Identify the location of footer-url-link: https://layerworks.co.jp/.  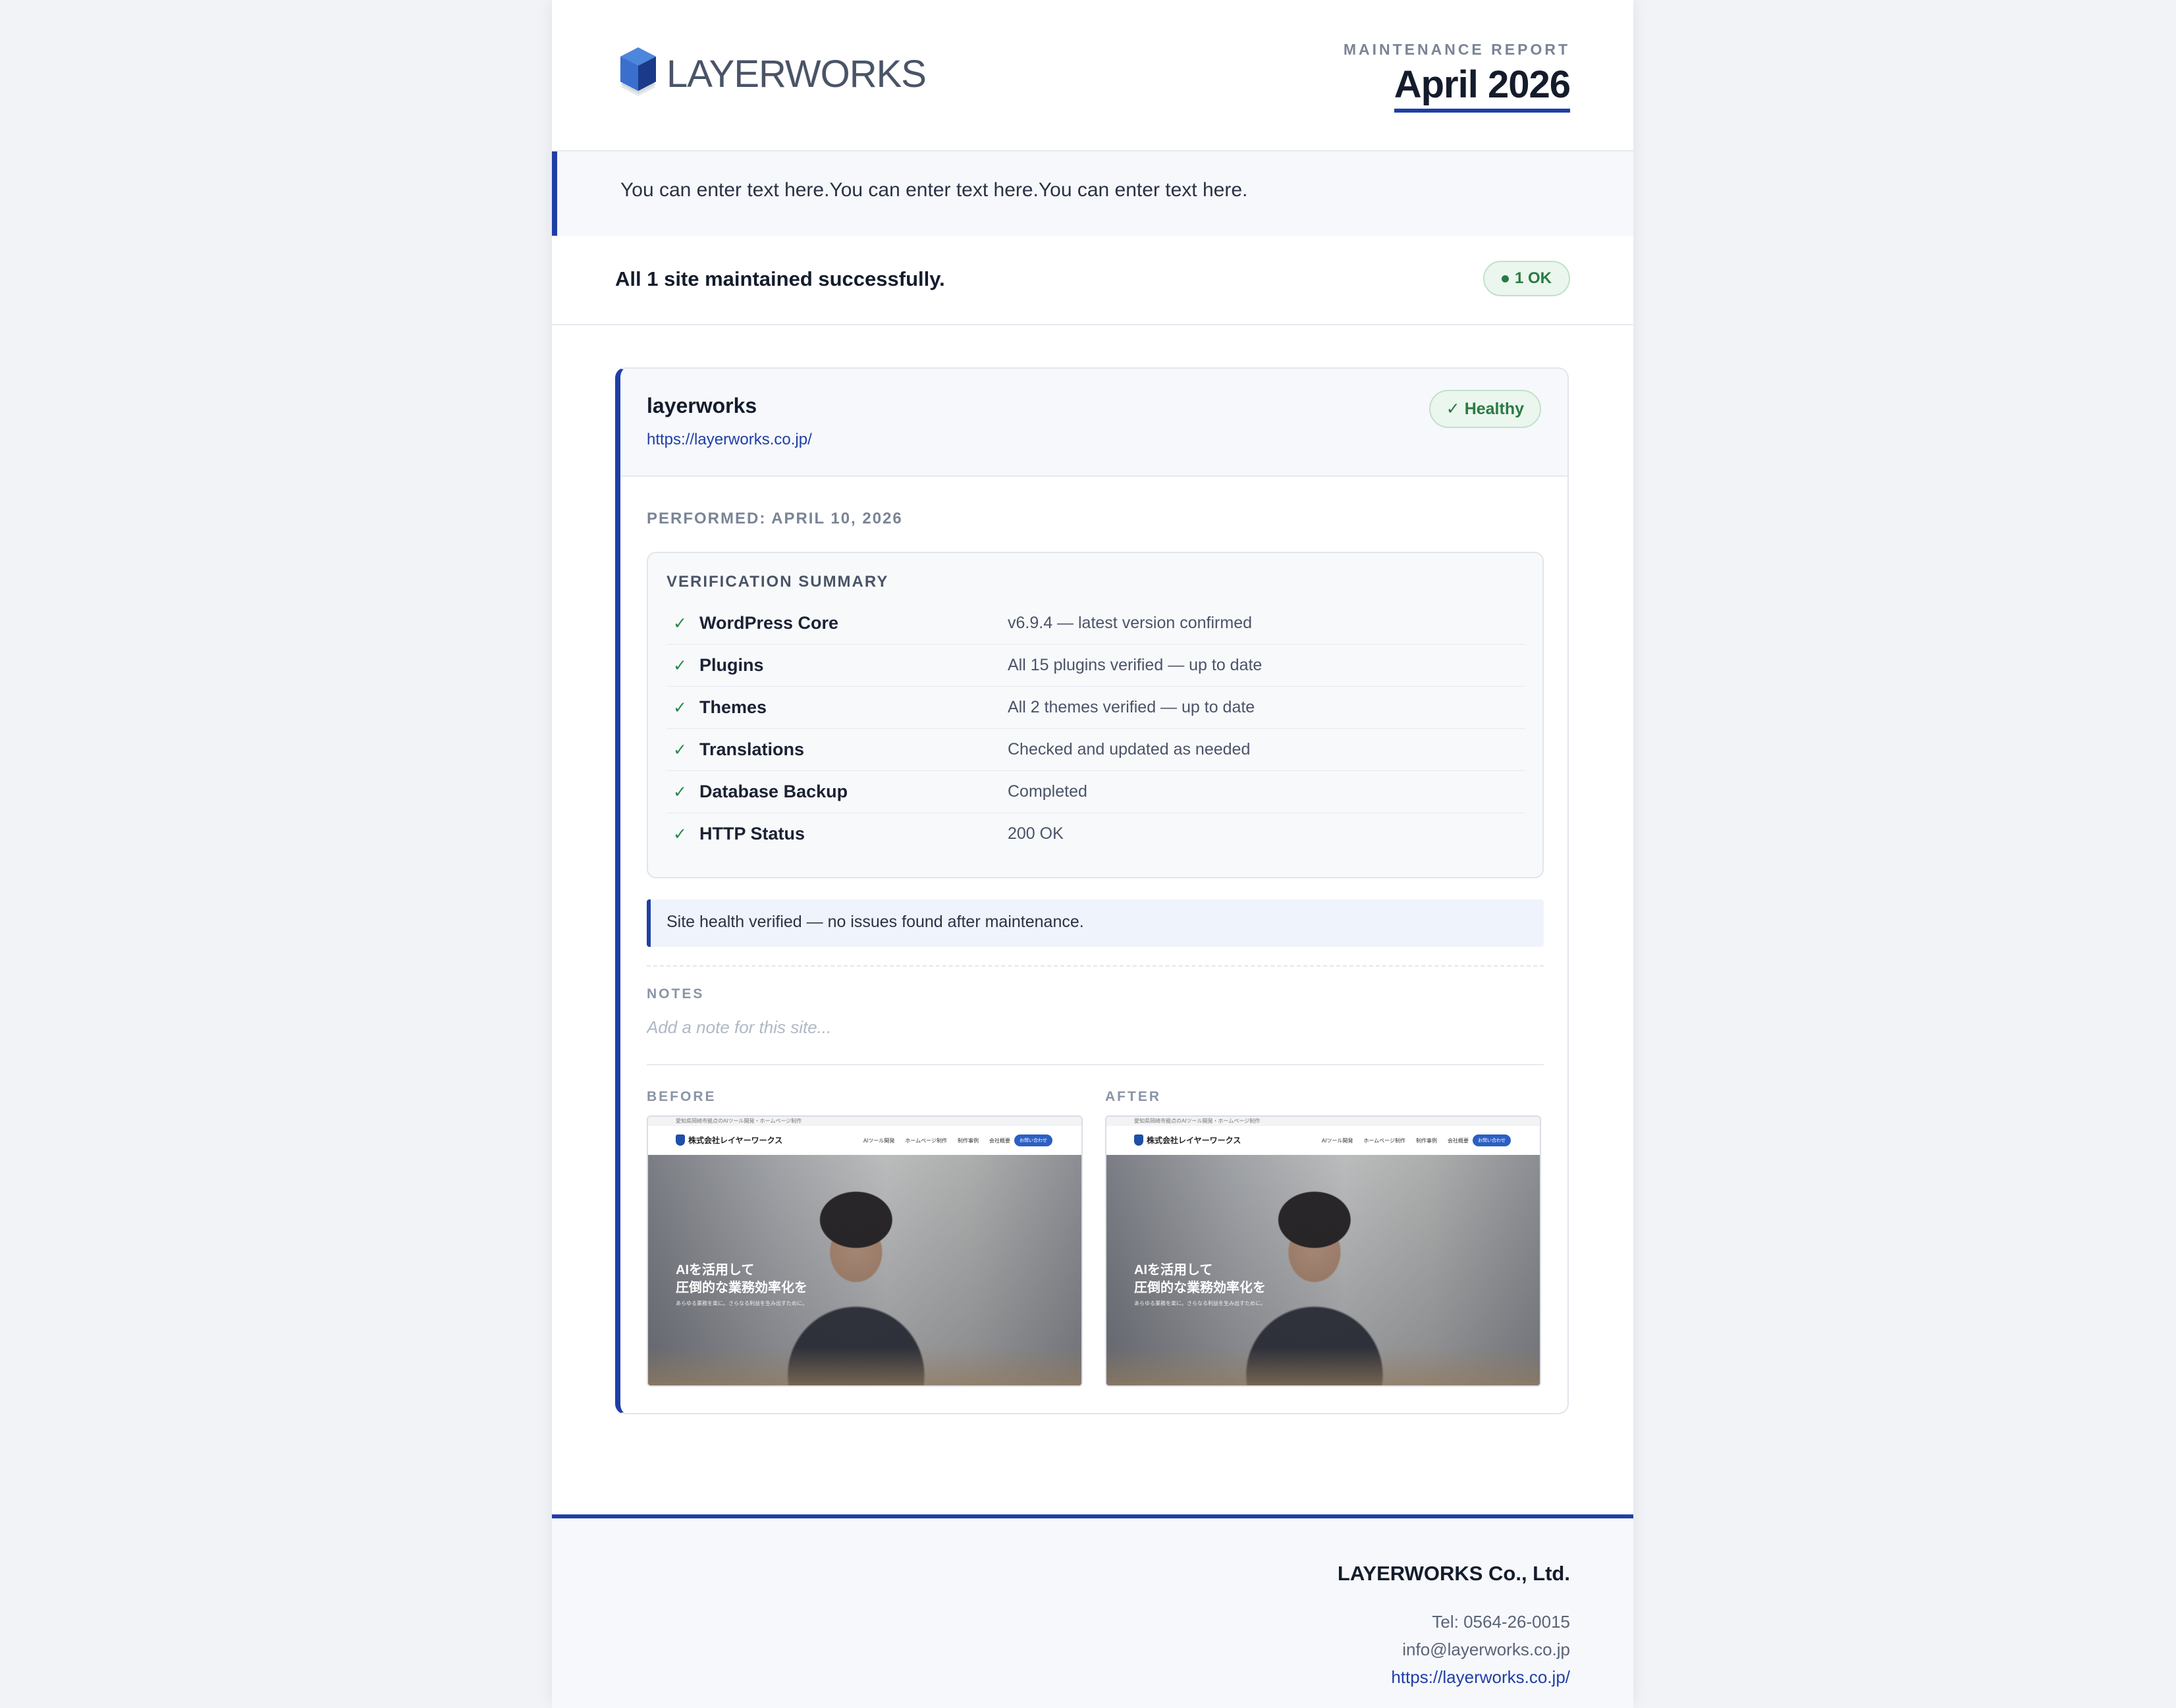
(1480, 1678).